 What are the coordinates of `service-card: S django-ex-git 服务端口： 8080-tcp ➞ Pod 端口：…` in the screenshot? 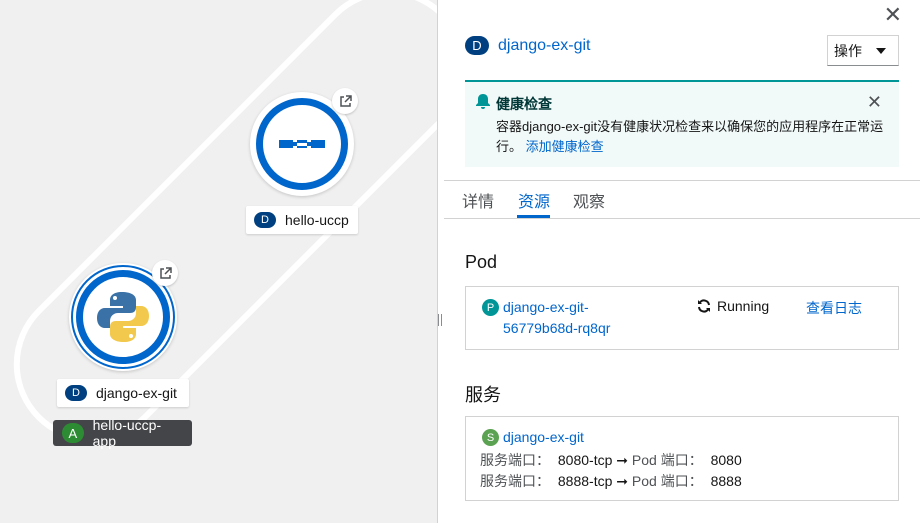 It's located at (682, 458).